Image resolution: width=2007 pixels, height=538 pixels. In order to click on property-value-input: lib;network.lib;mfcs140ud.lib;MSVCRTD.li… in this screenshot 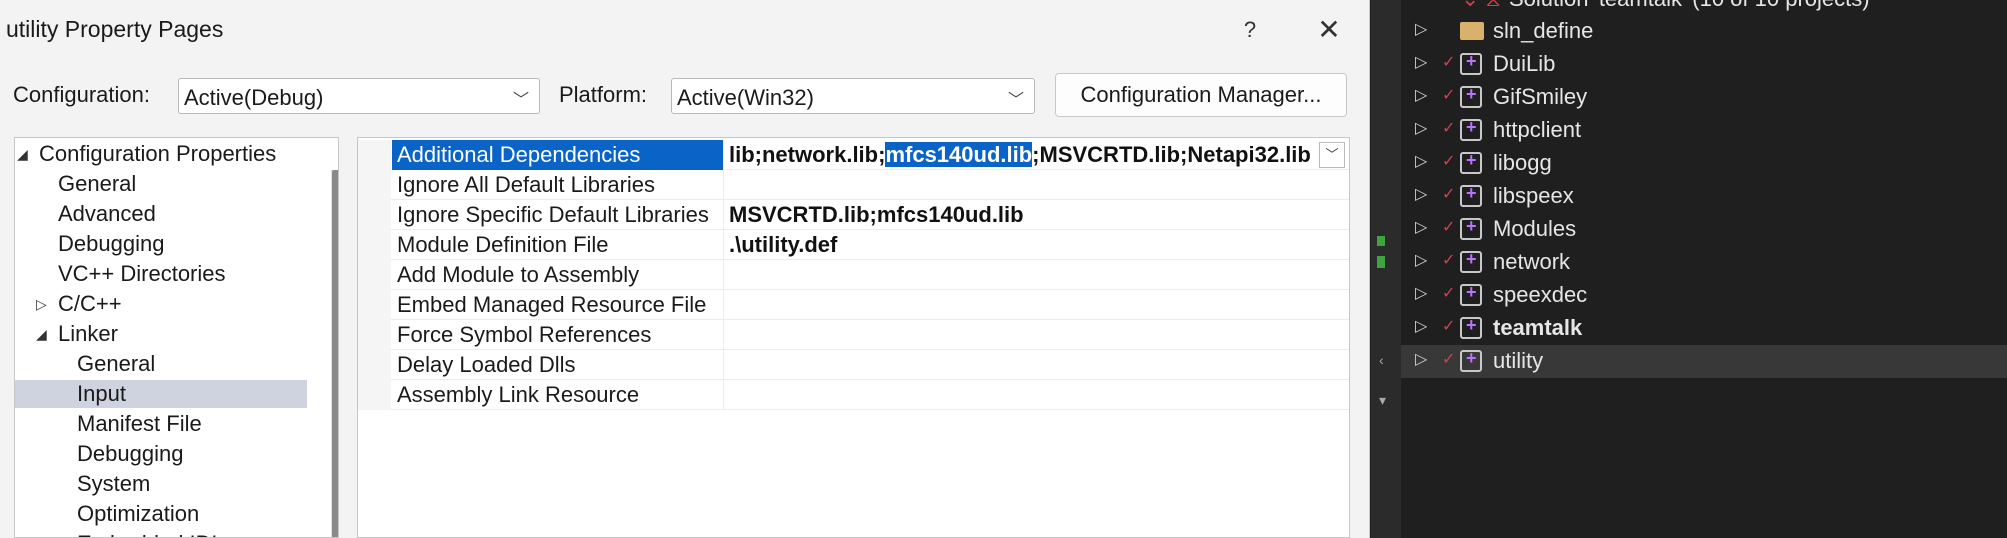, I will do `click(1035, 155)`.